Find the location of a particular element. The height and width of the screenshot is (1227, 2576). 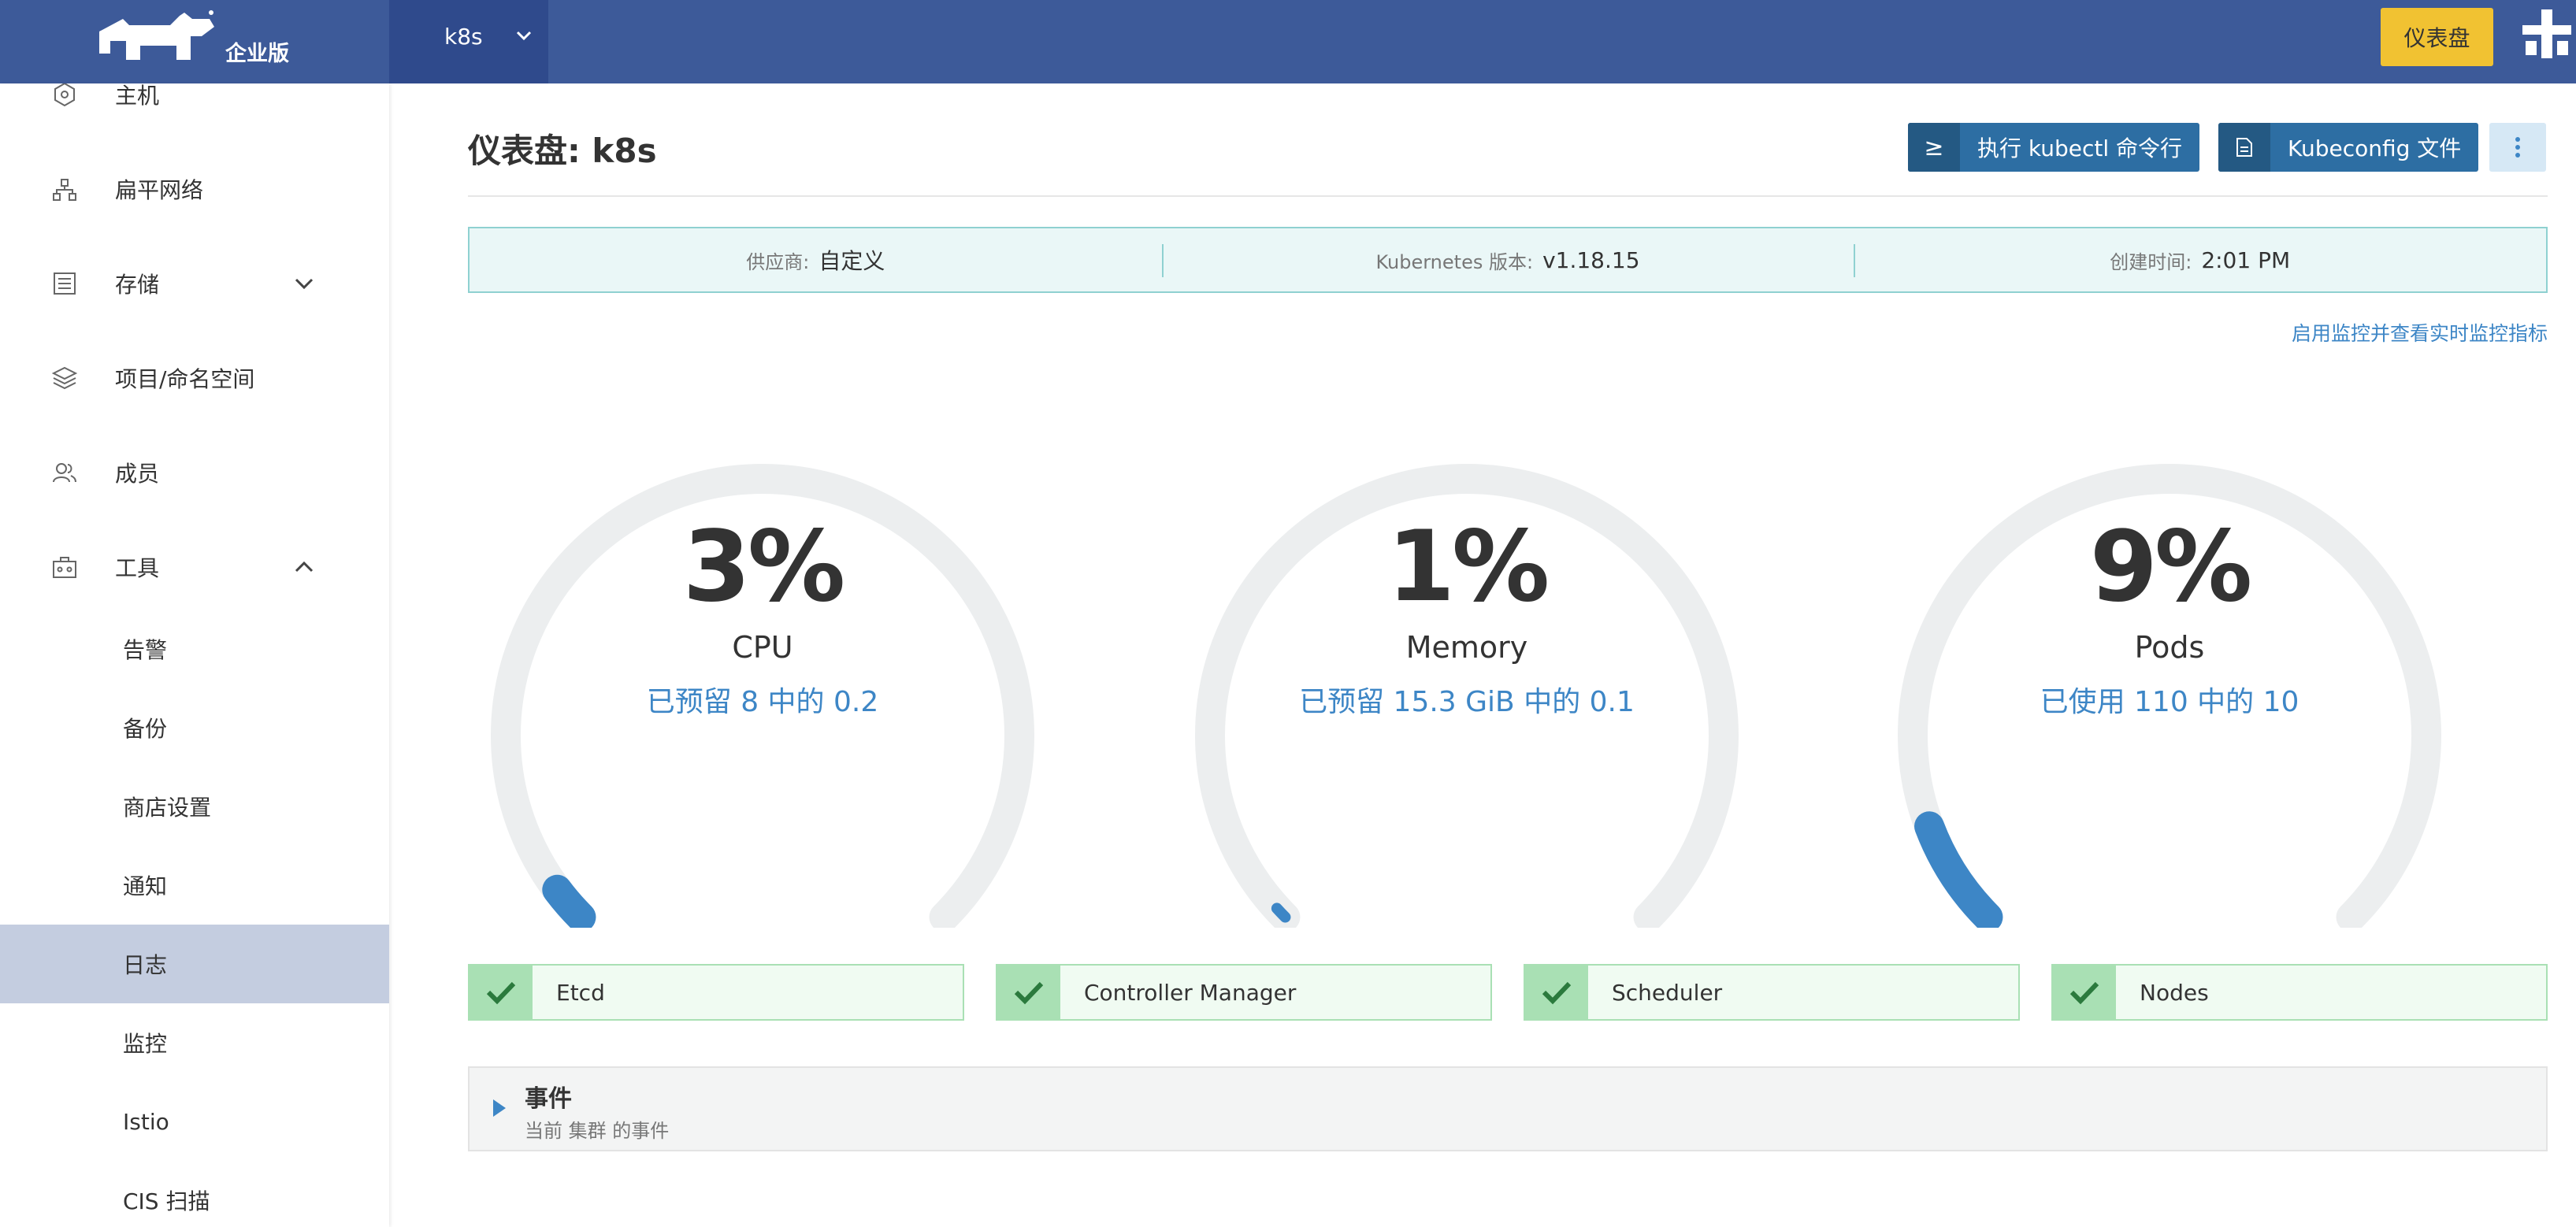

members-icon is located at coordinates (64, 473).